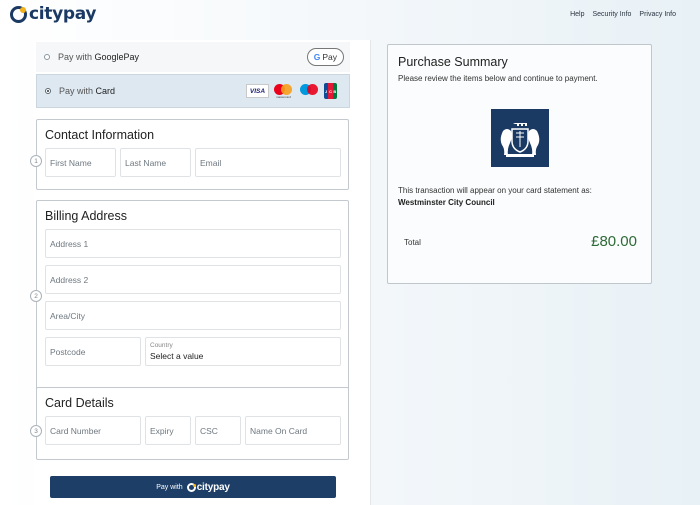 Image resolution: width=700 pixels, height=505 pixels. I want to click on visa-icon: VISA, so click(257, 91).